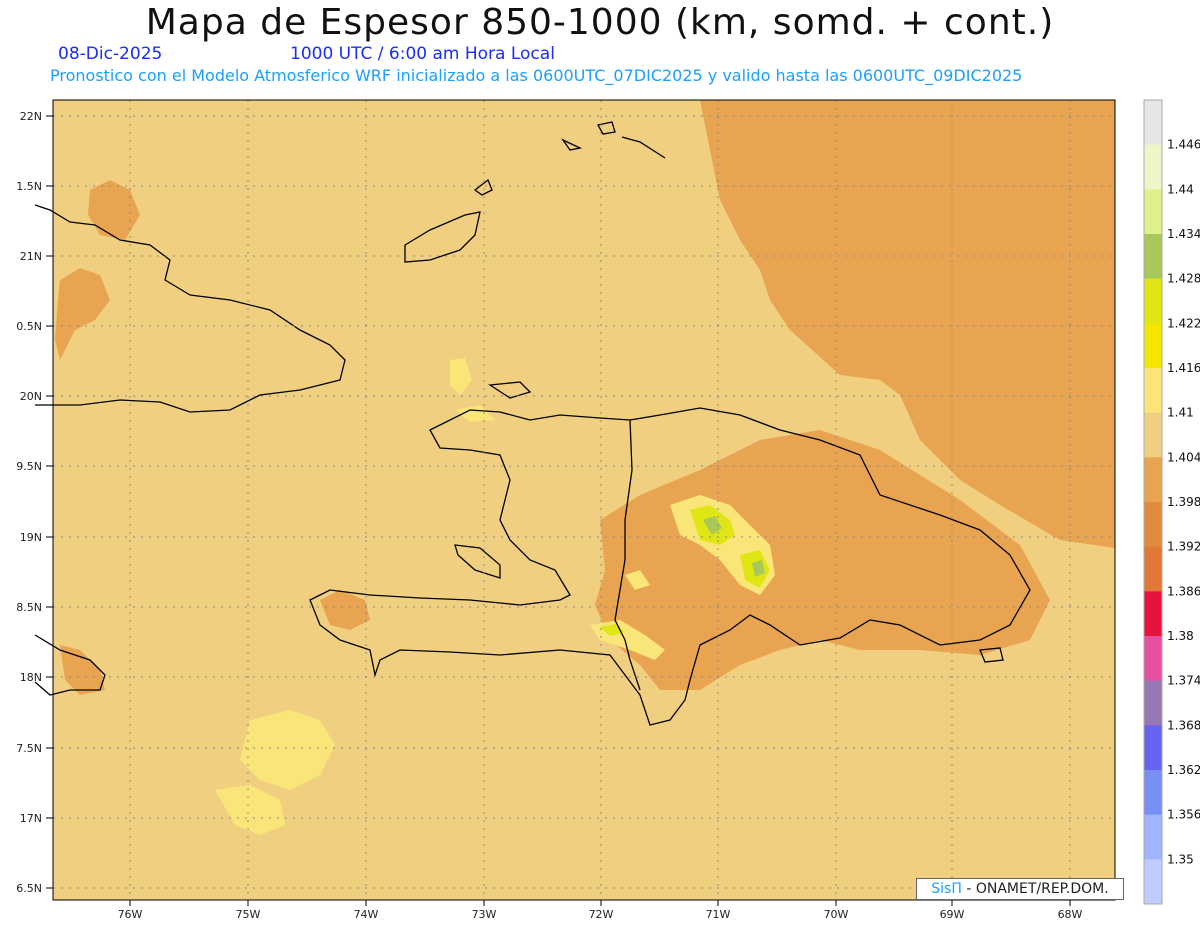 Image resolution: width=1200 pixels, height=927 pixels. Describe the element at coordinates (31, 116) in the screenshot. I see `lat-label: 22N` at that location.